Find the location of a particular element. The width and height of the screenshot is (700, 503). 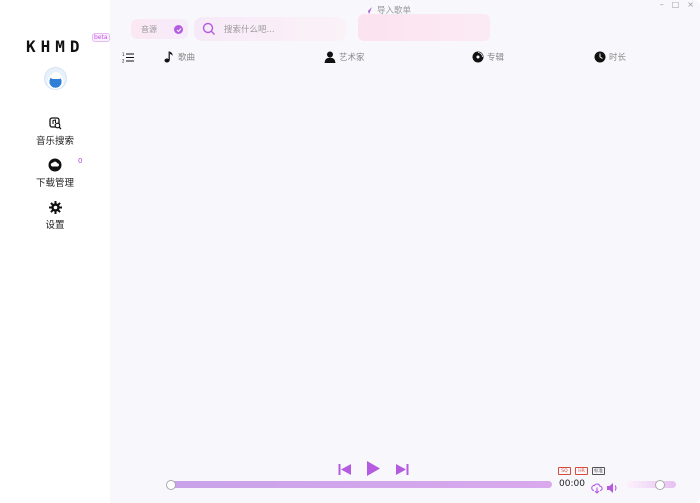

check-icon is located at coordinates (178, 29).